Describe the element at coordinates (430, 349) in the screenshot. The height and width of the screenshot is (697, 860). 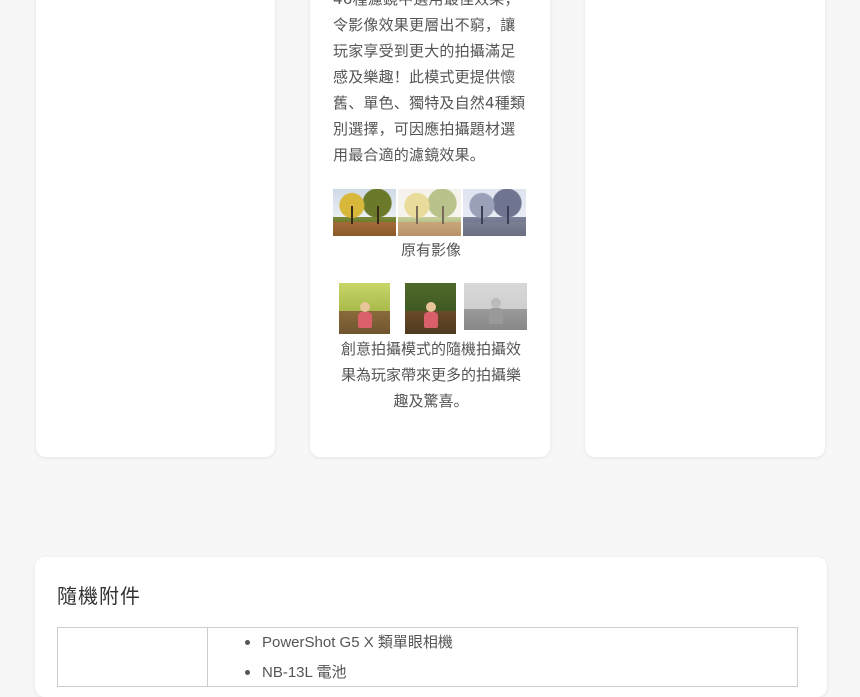
I see `caption-line: 創意拍攝模式的隨機拍攝效` at that location.